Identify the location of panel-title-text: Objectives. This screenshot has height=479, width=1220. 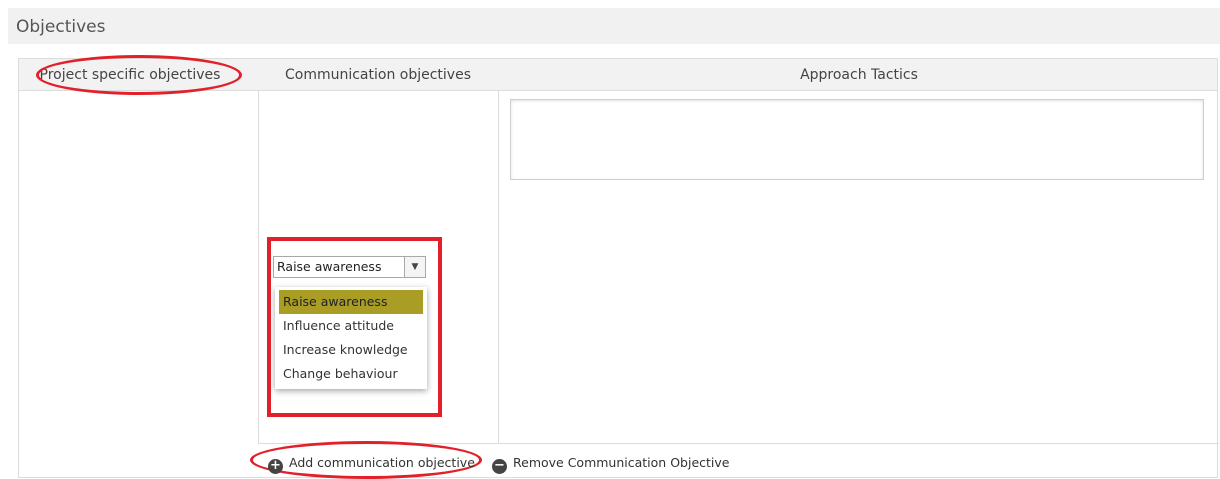
(61, 27).